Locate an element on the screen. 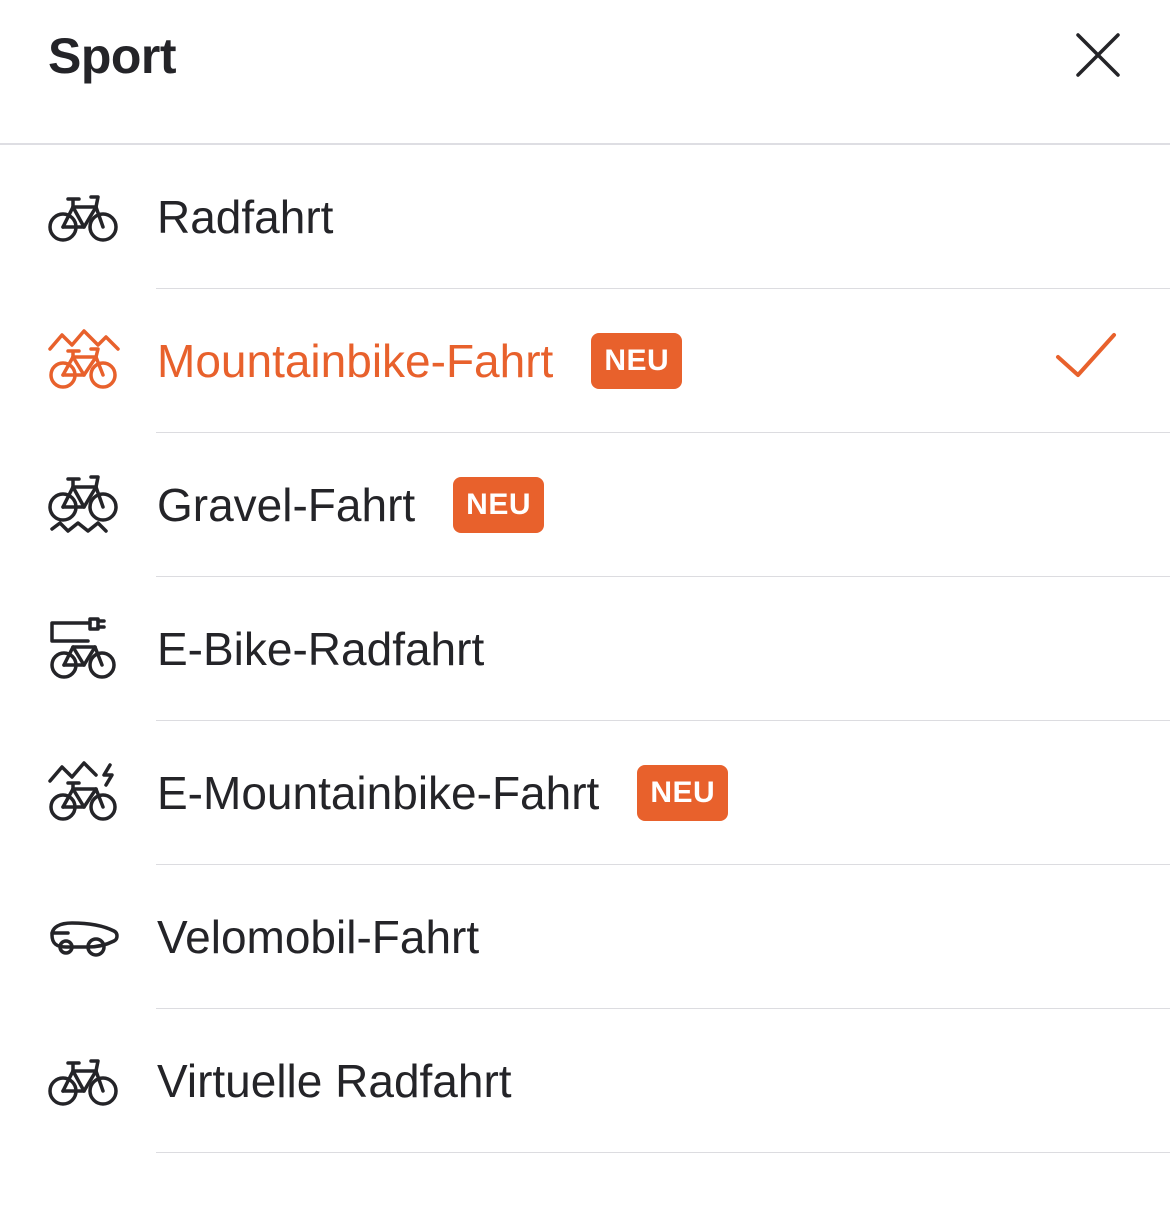 The width and height of the screenshot is (1170, 1221). sport-item-label: E-Mountainbike-Fahrt is located at coordinates (378, 793).